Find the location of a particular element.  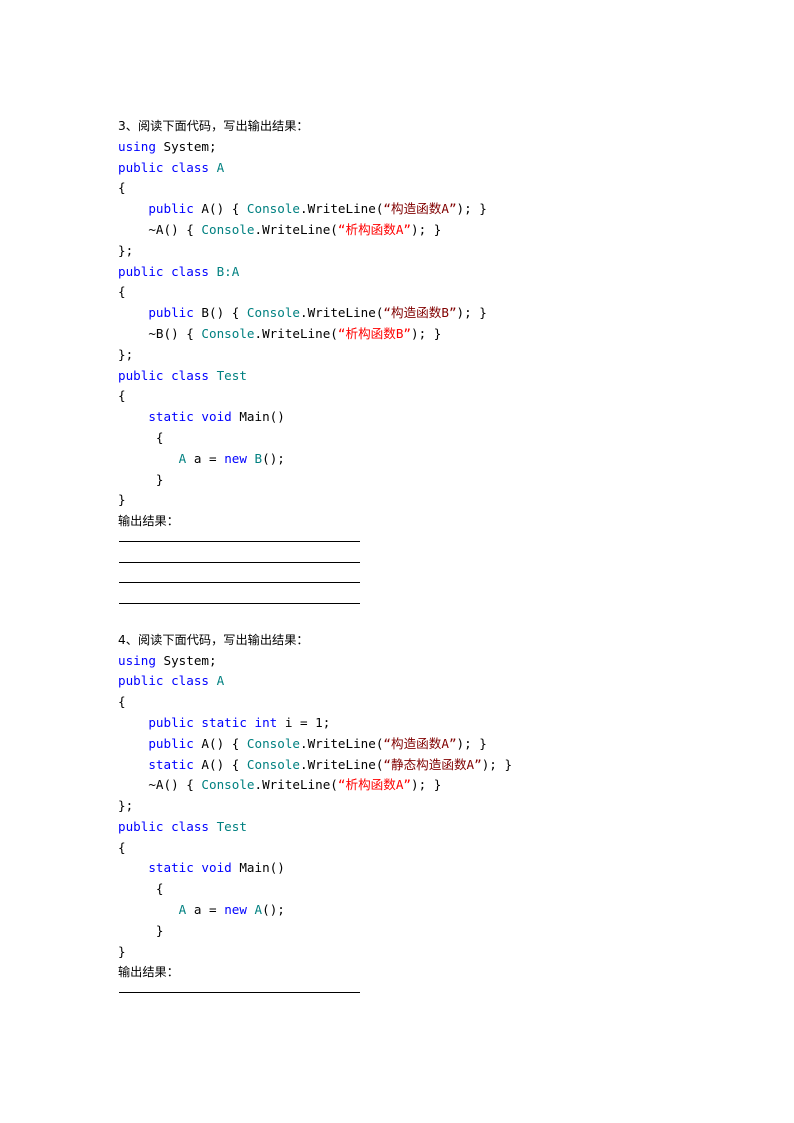

code-line: using System; is located at coordinates (418, 147).